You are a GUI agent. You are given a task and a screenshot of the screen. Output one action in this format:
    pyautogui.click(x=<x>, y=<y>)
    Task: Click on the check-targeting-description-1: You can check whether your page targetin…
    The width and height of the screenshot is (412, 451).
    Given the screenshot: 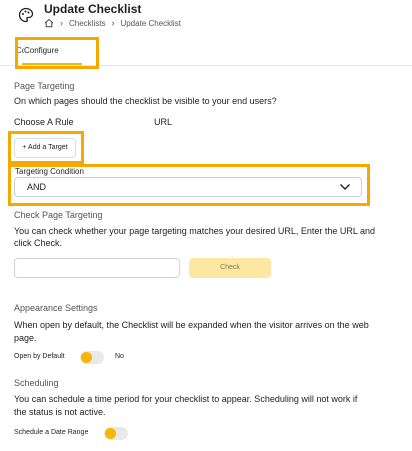 What is the action you would take?
    pyautogui.click(x=195, y=231)
    